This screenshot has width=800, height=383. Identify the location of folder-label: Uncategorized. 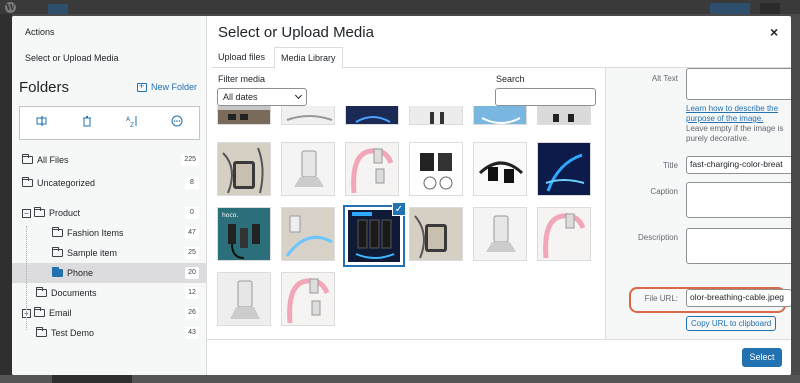
(66, 183).